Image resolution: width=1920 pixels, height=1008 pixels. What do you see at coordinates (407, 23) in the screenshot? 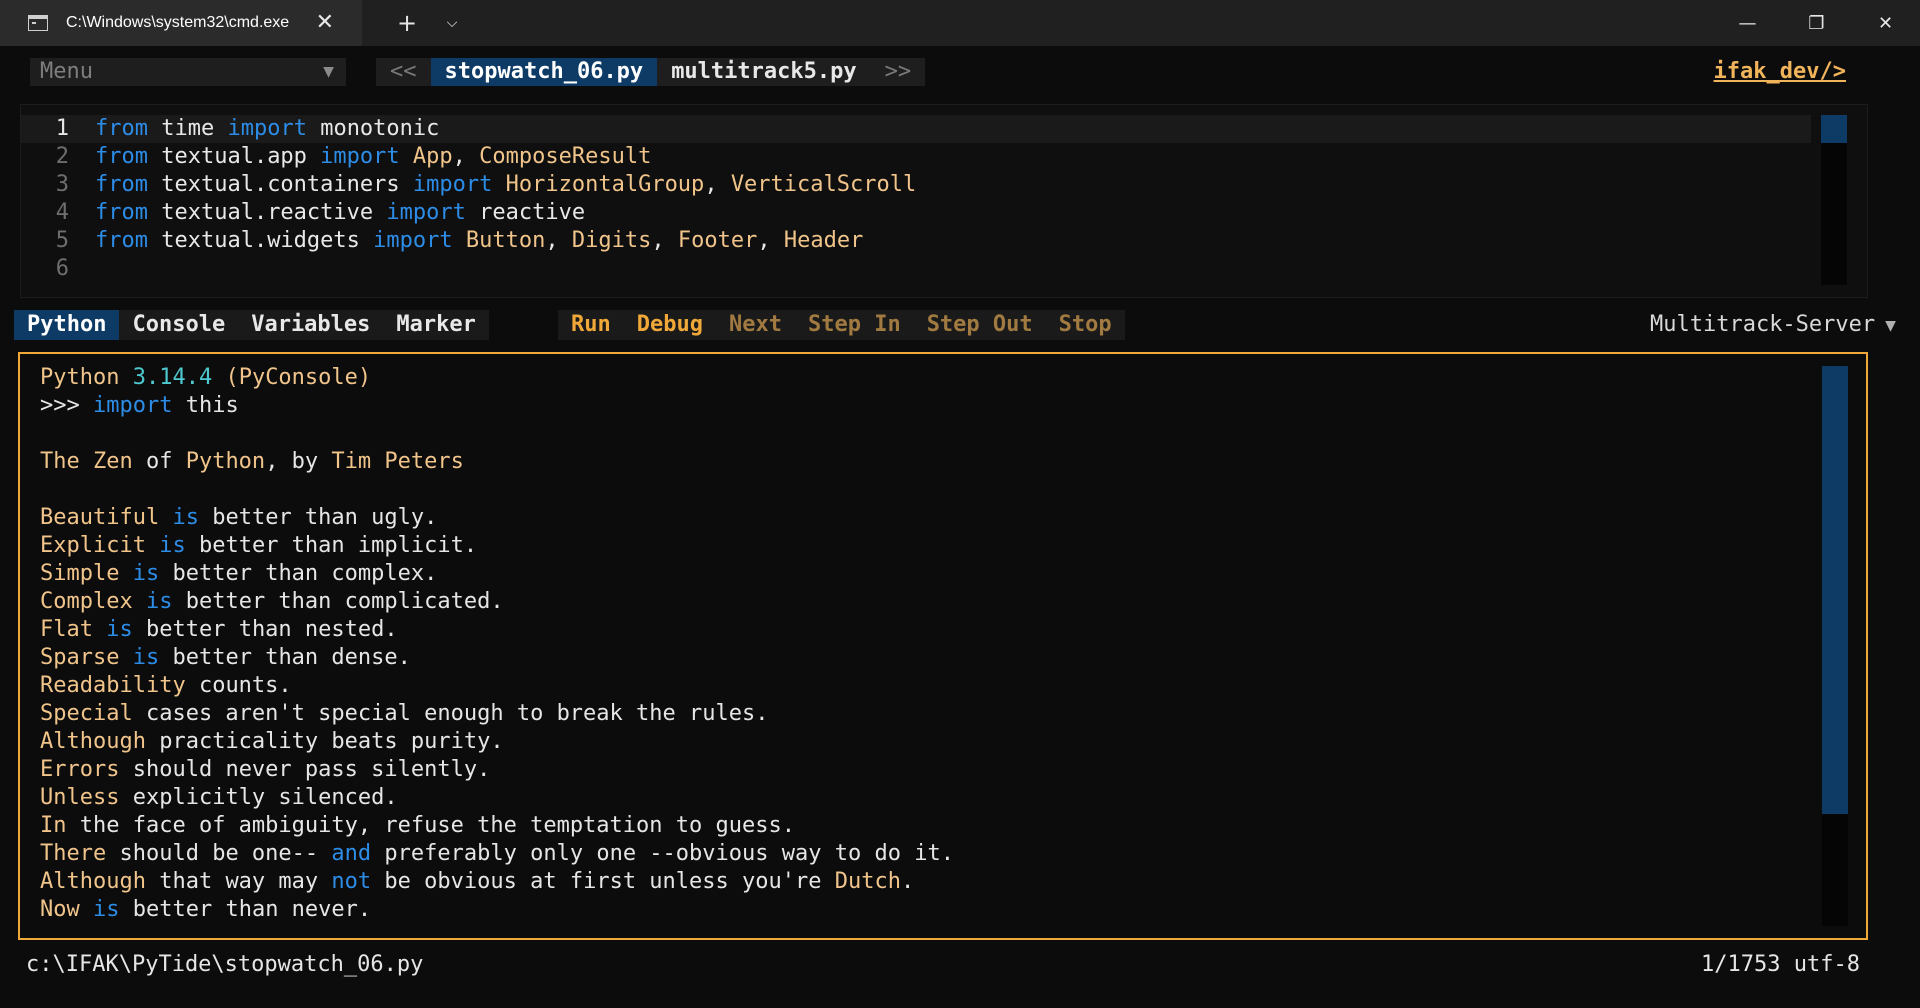
I see `new-tab-button: +` at bounding box center [407, 23].